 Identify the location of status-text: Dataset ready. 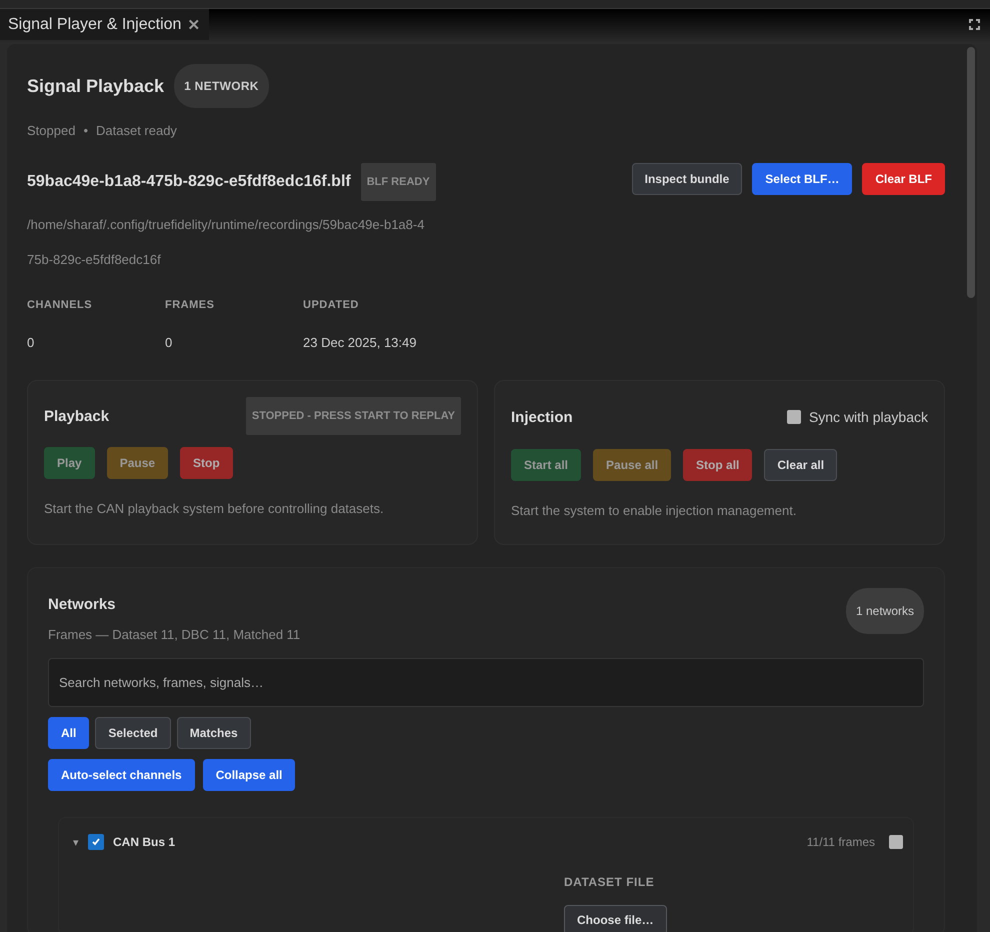
(136, 130).